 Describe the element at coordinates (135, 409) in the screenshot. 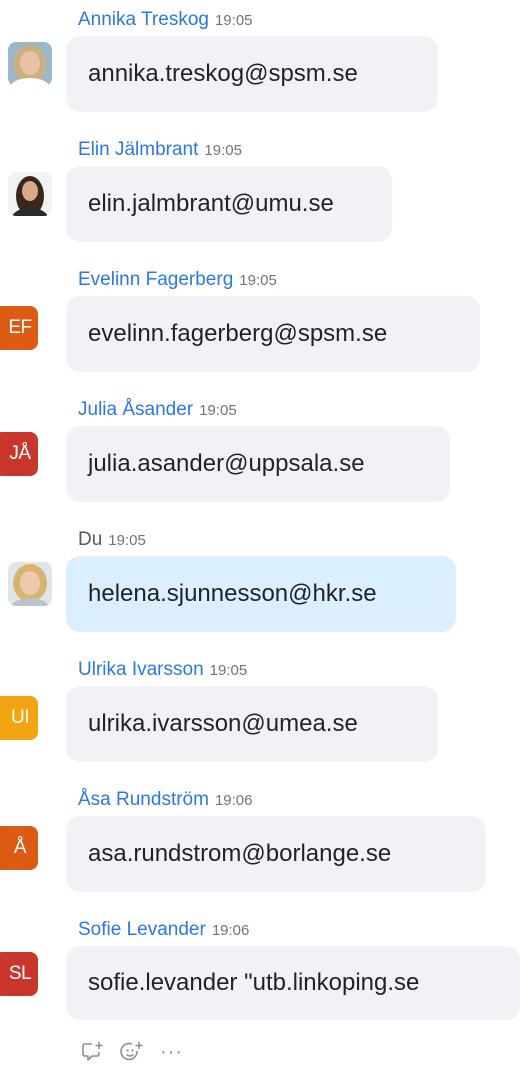

I see `sender-name: Julia Åsander` at that location.